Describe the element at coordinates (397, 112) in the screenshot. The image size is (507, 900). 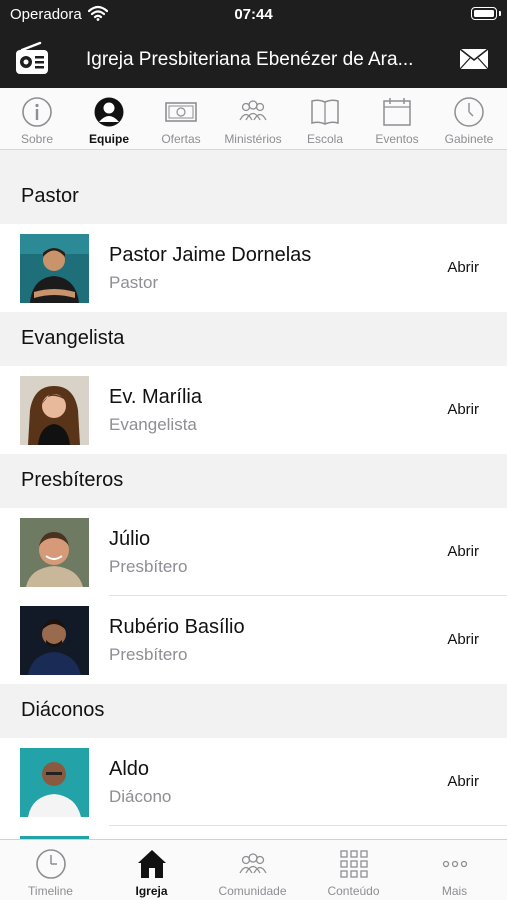
I see `calendar-icon` at that location.